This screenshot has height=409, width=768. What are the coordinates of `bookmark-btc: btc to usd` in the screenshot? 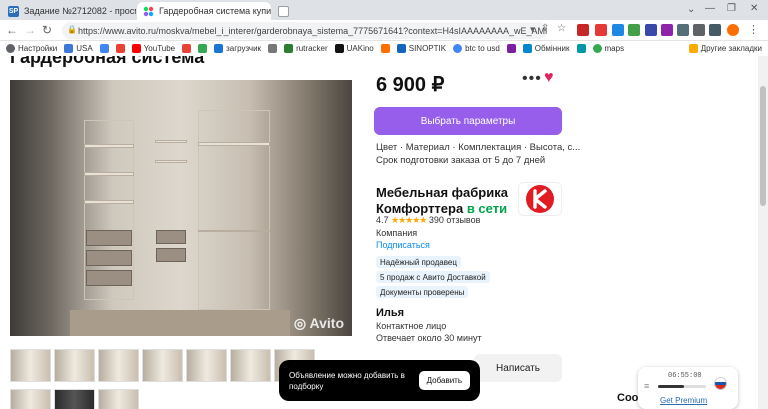 It's located at (476, 48).